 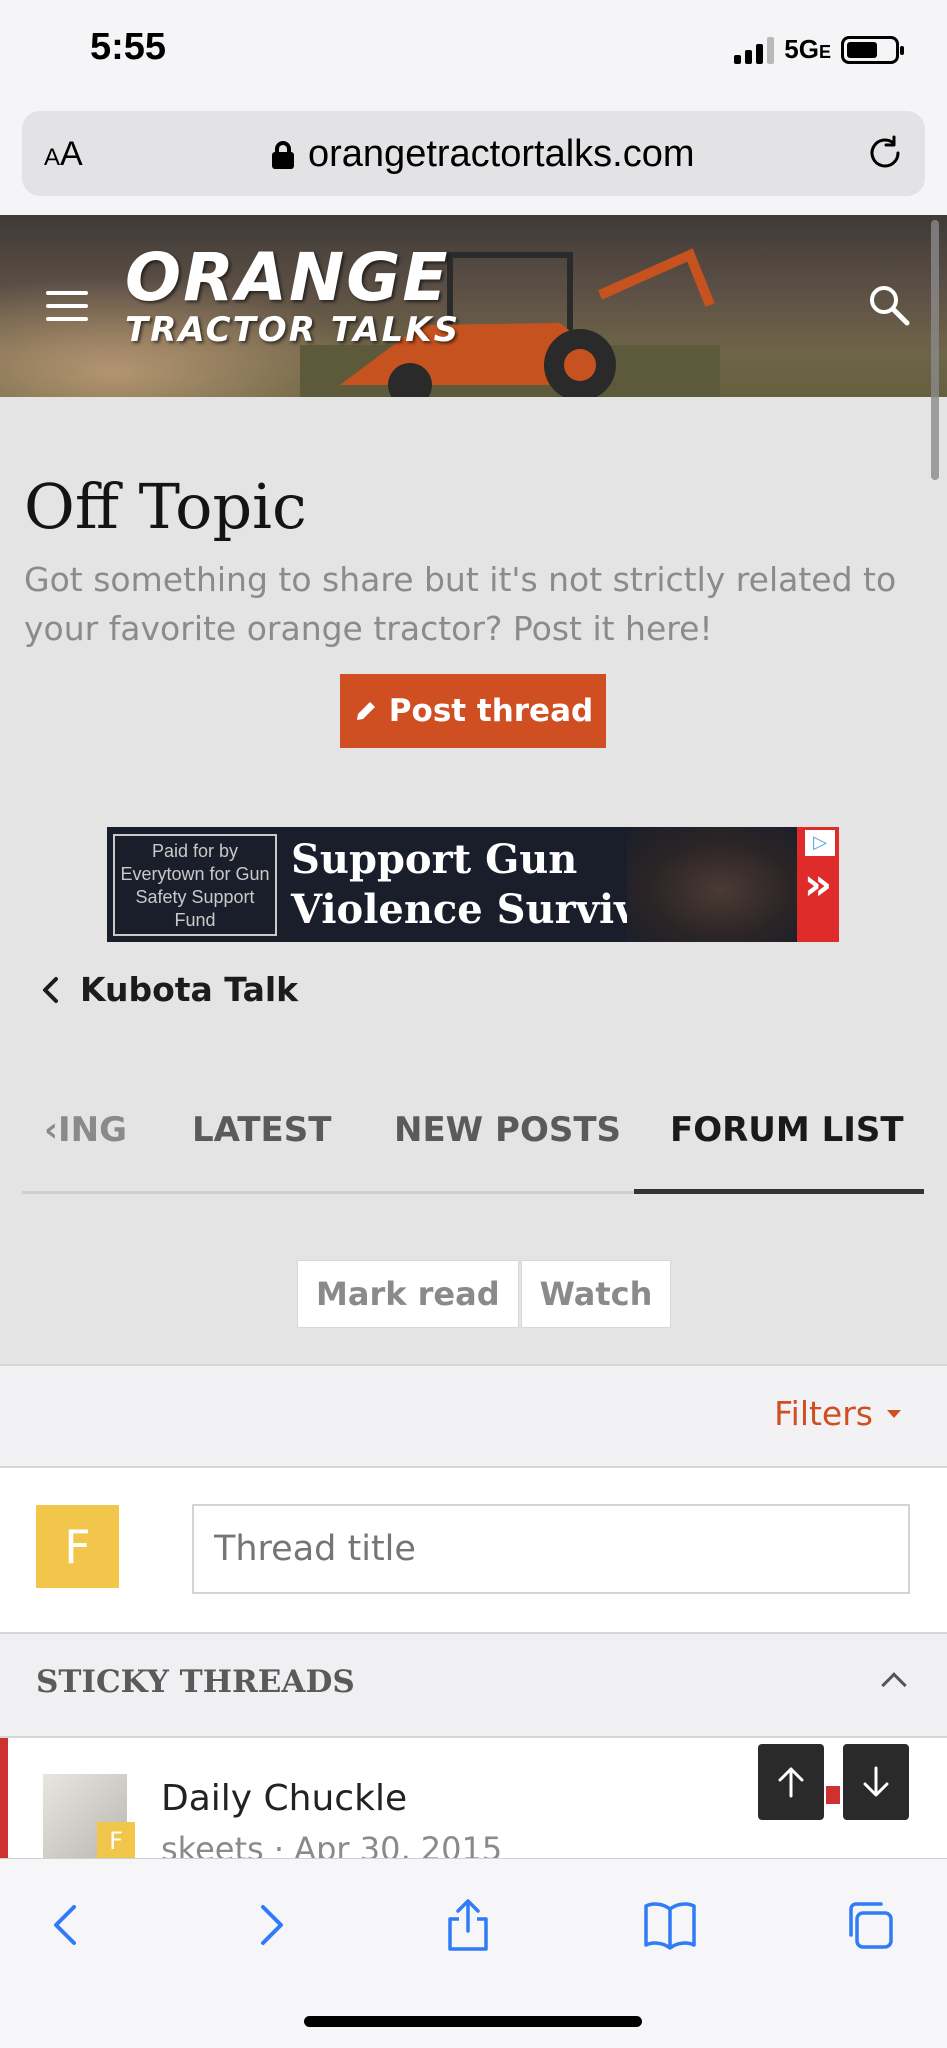 What do you see at coordinates (833, 1795) in the screenshot?
I see `pin-icon` at bounding box center [833, 1795].